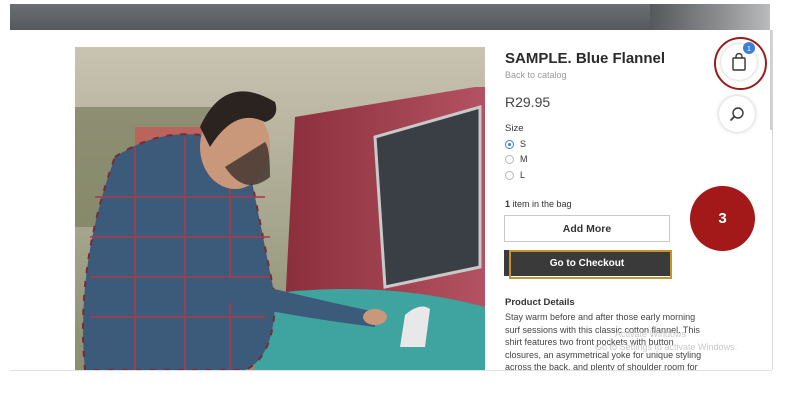 The image size is (790, 406). What do you see at coordinates (541, 204) in the screenshot?
I see `bag-count-text: item in the bag` at bounding box center [541, 204].